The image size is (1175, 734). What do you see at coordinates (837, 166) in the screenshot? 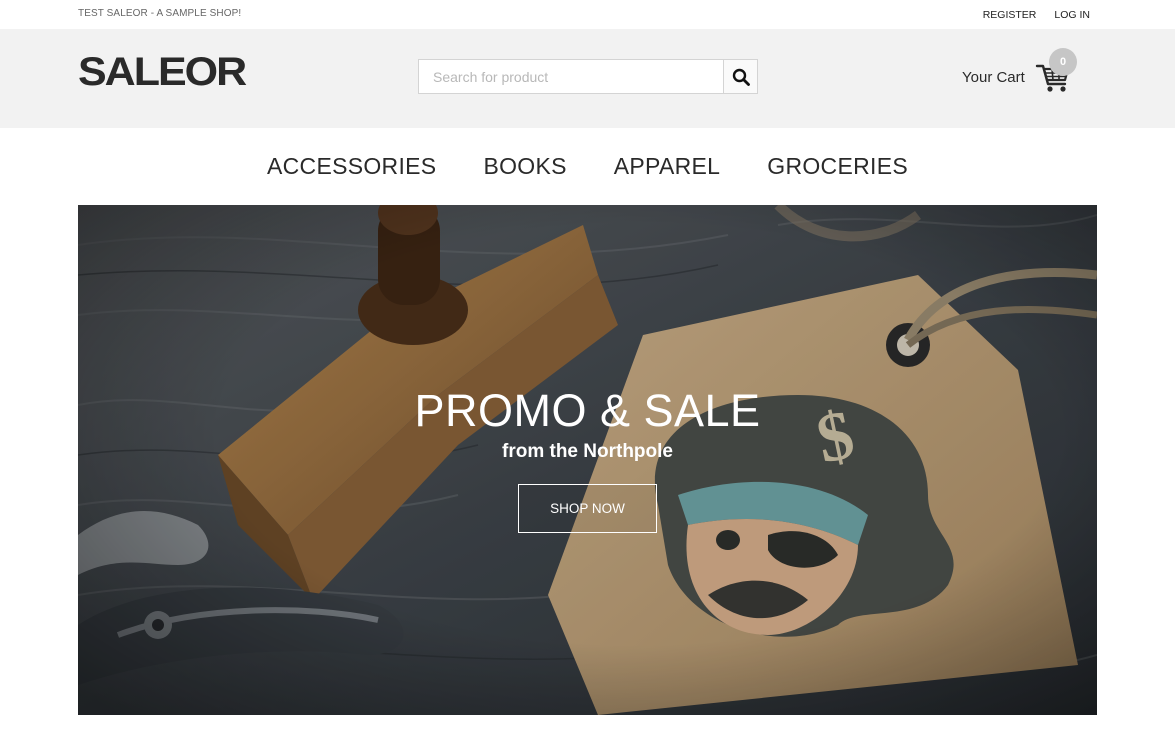
I see `nav-item-groceries: GROCERIES` at bounding box center [837, 166].